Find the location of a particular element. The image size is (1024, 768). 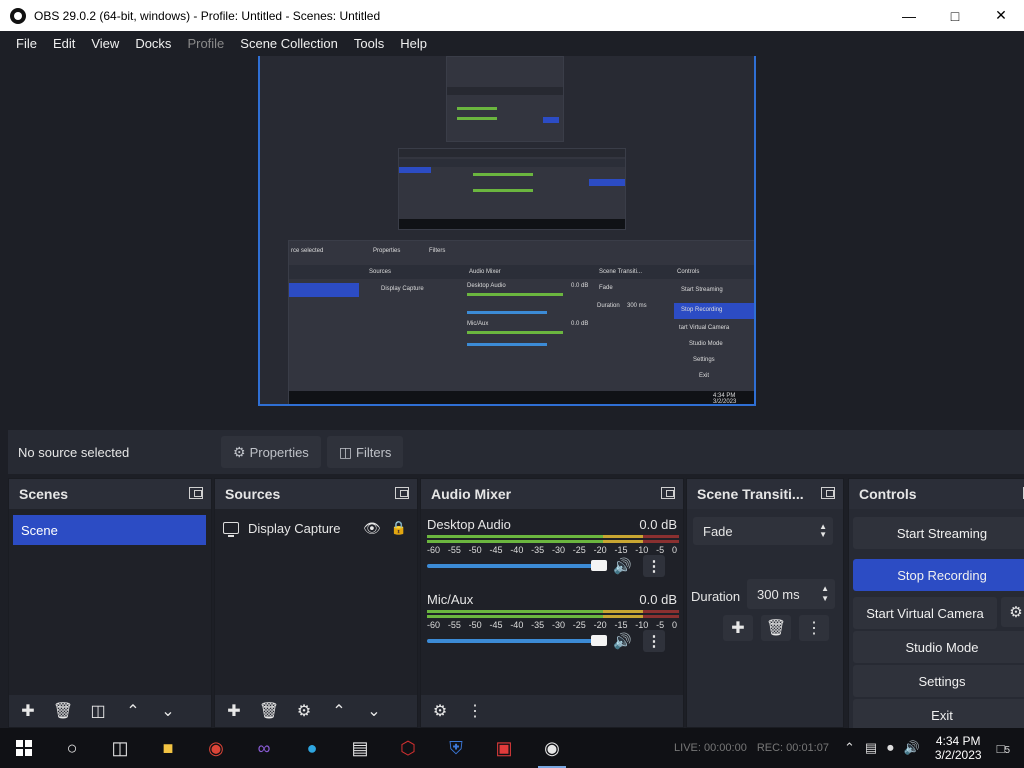

start-streaming-button: Start Streaming is located at coordinates (938, 533).